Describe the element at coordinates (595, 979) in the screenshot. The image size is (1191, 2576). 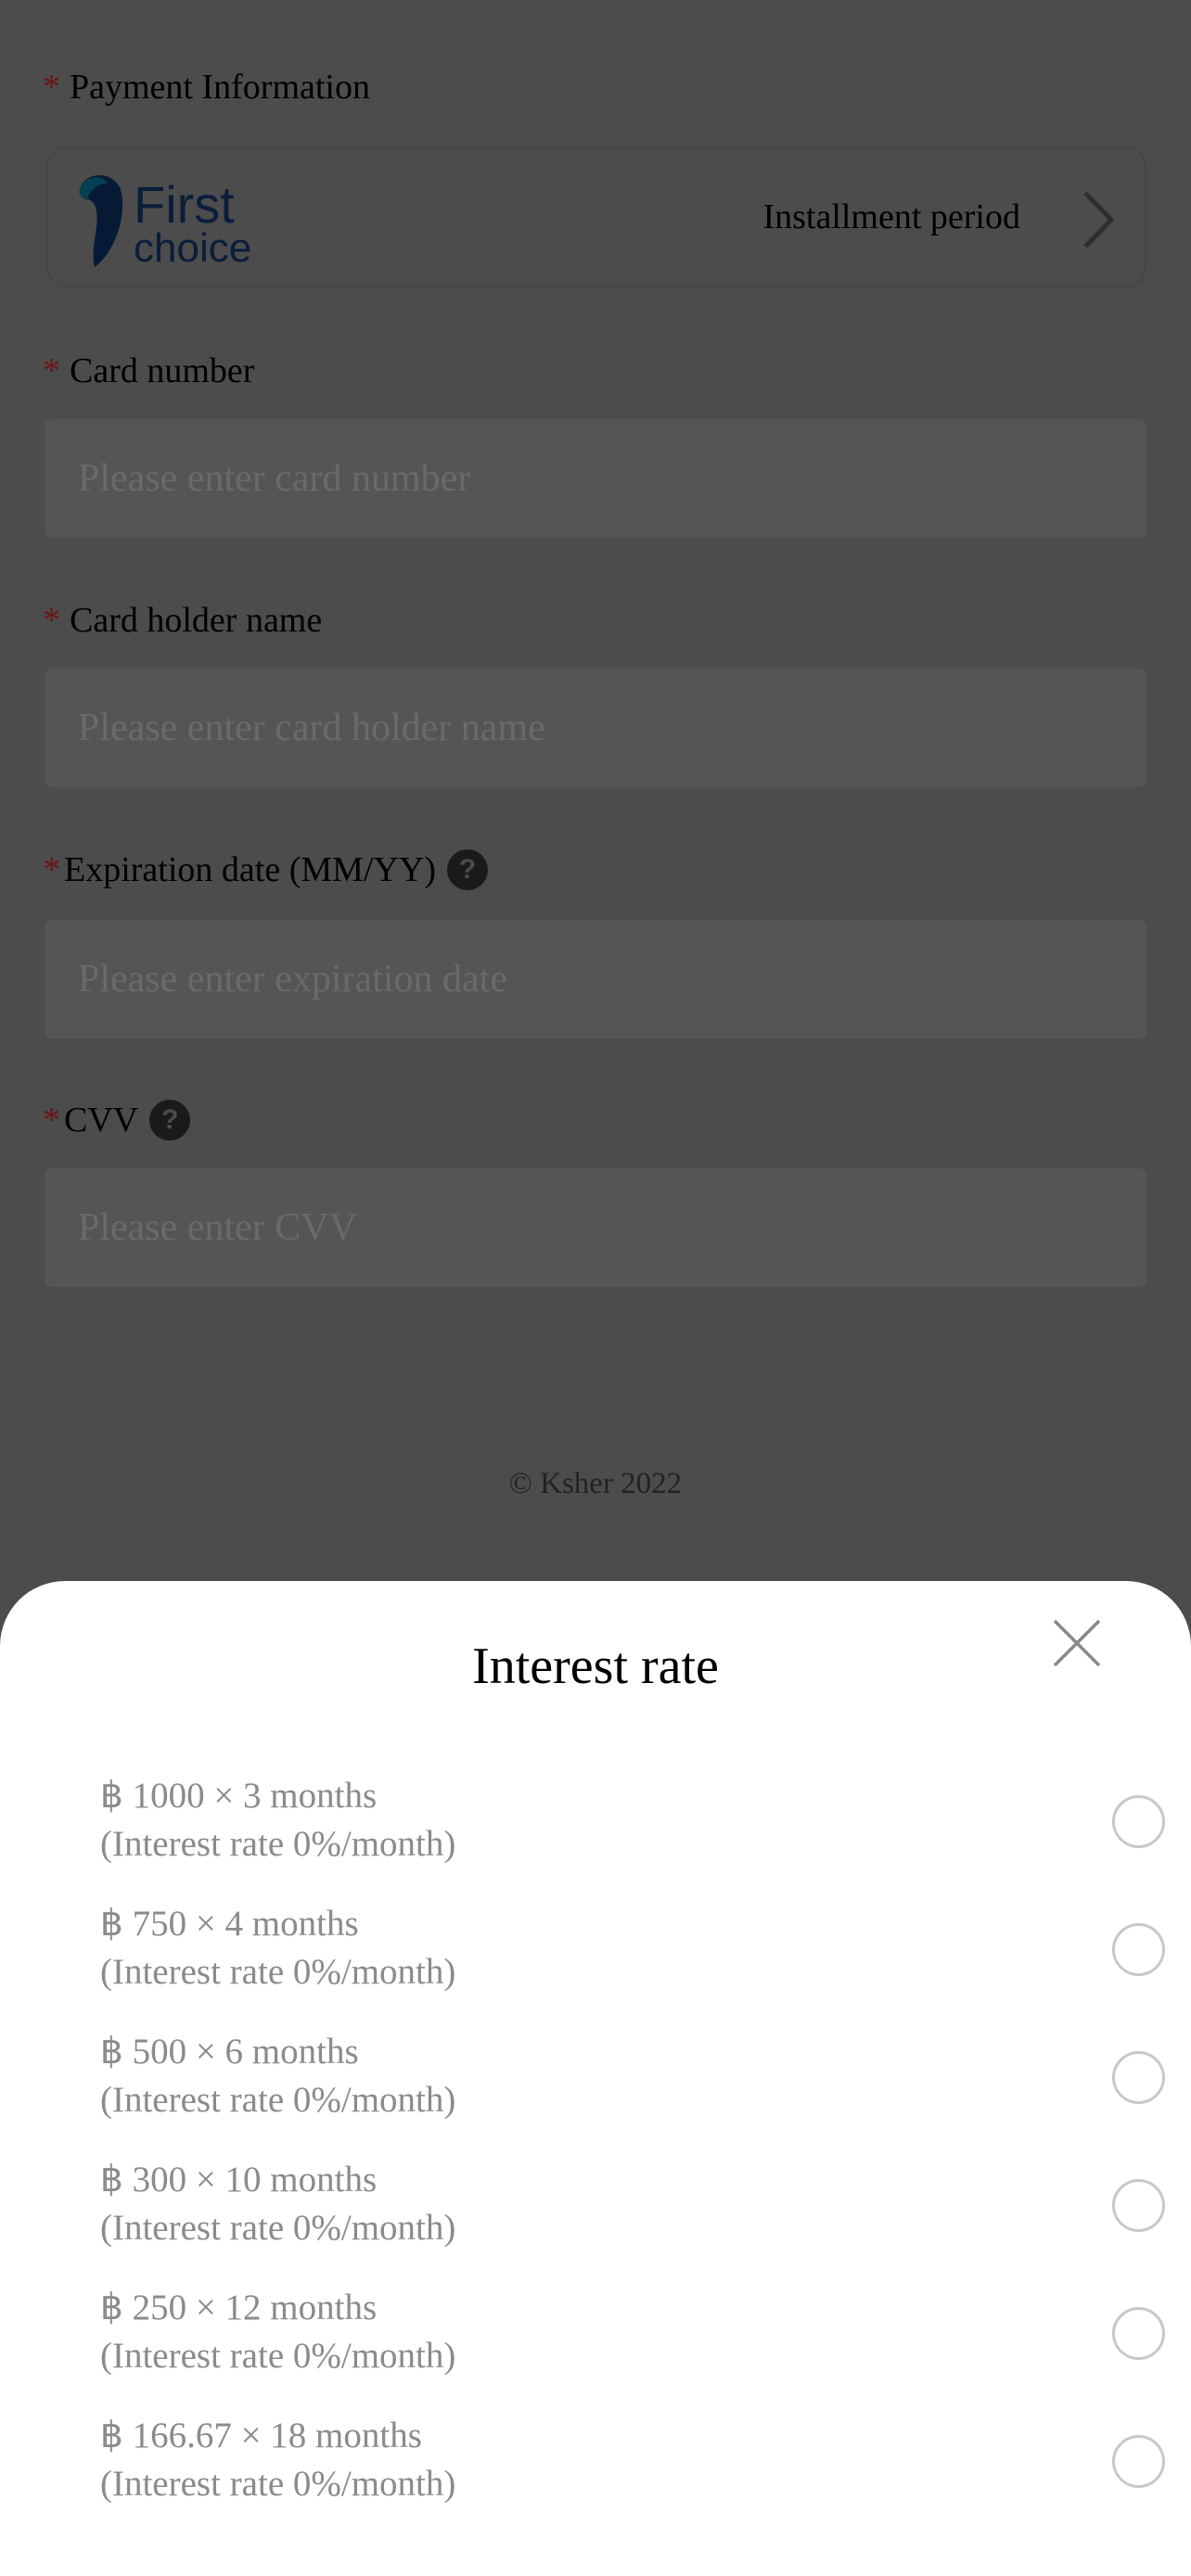
I see `expiry-input: Please enter expiration date` at that location.